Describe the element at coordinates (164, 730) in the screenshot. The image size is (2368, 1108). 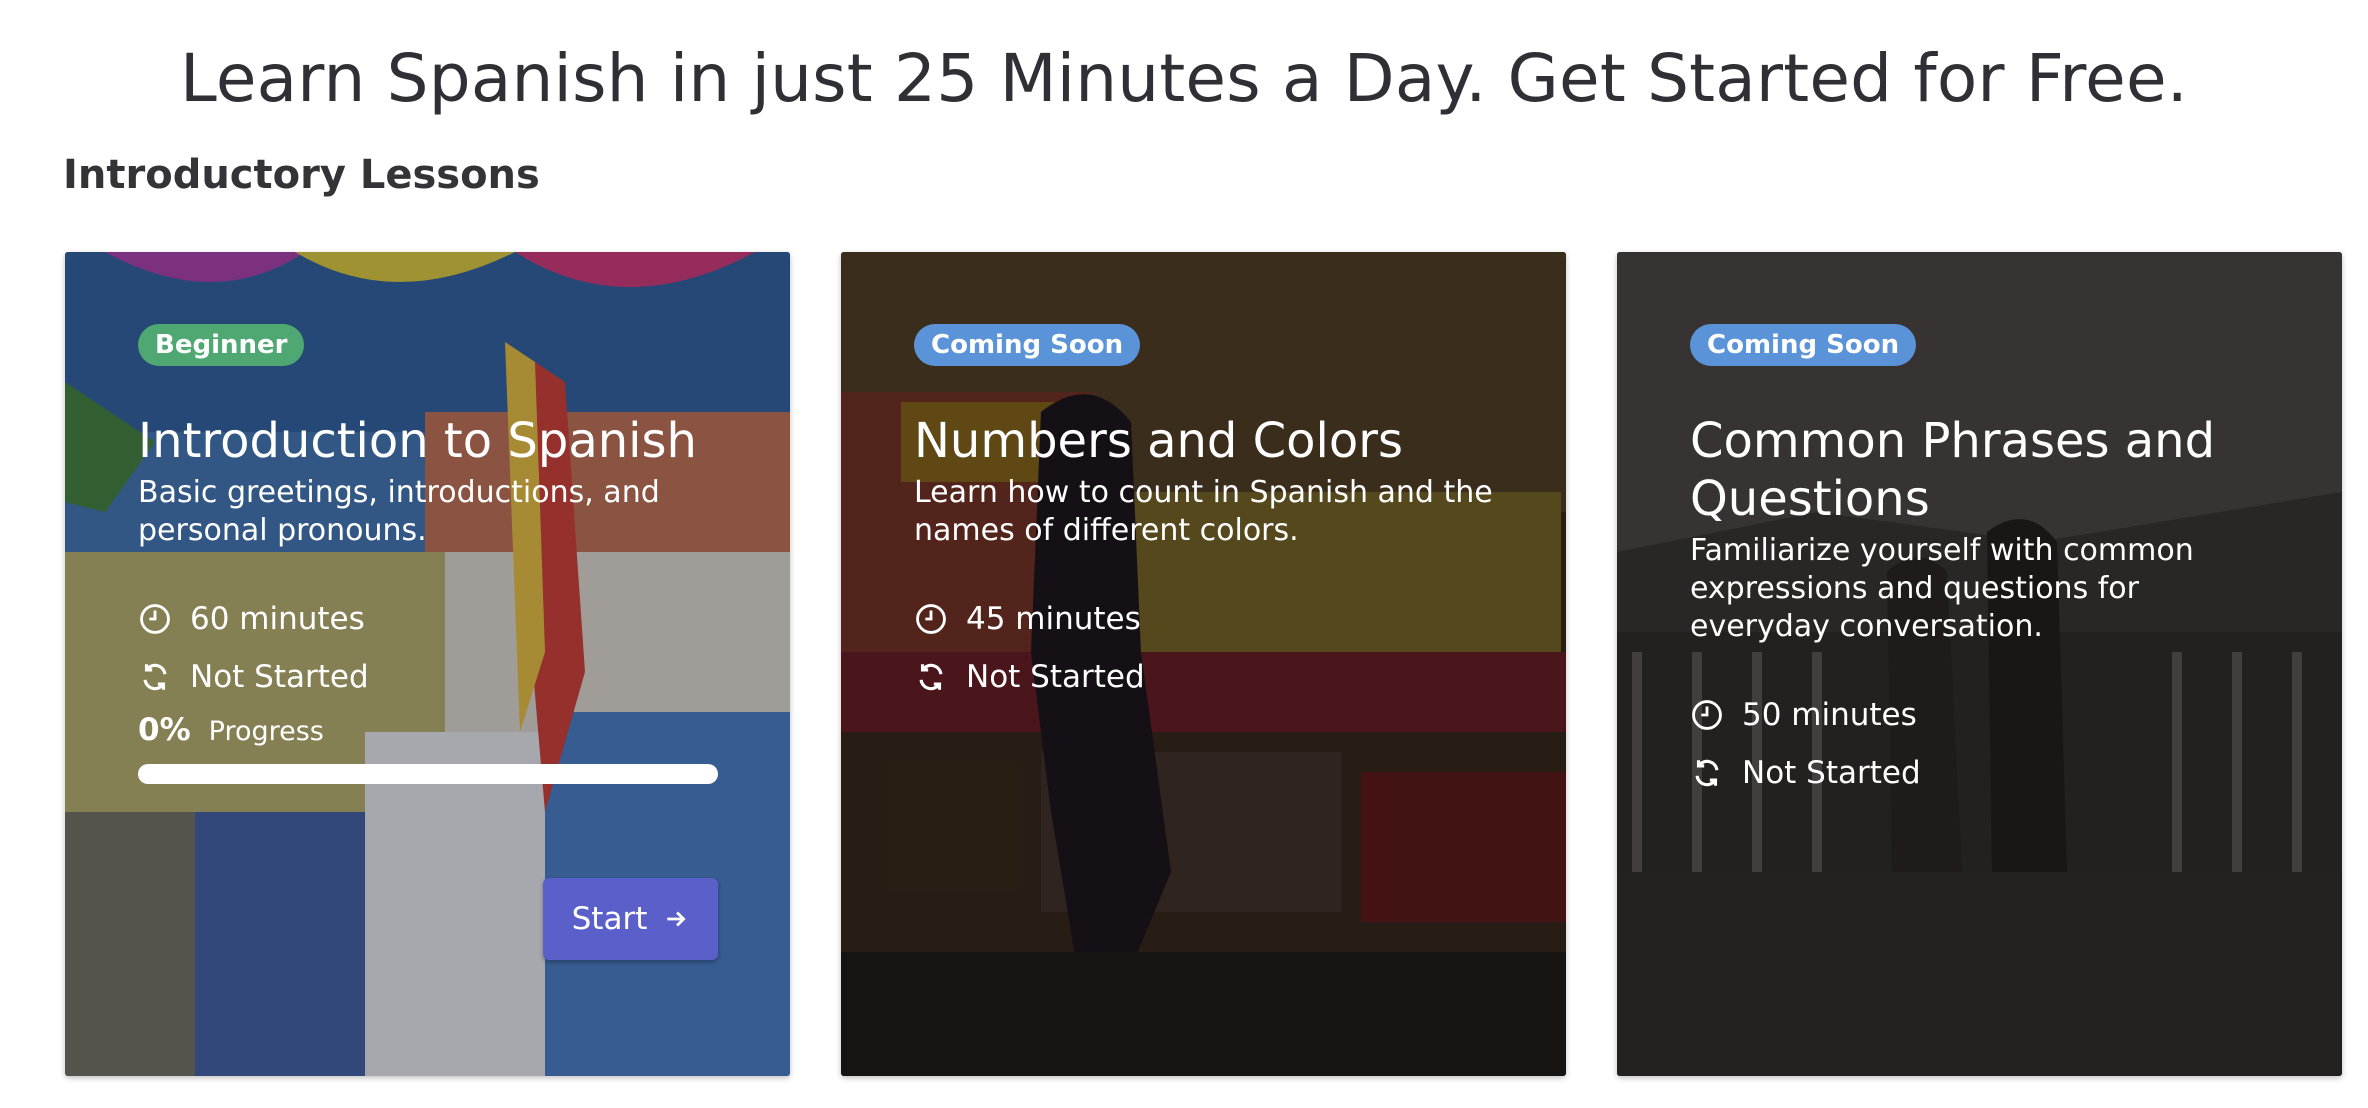
I see `progress-value: 0%` at that location.